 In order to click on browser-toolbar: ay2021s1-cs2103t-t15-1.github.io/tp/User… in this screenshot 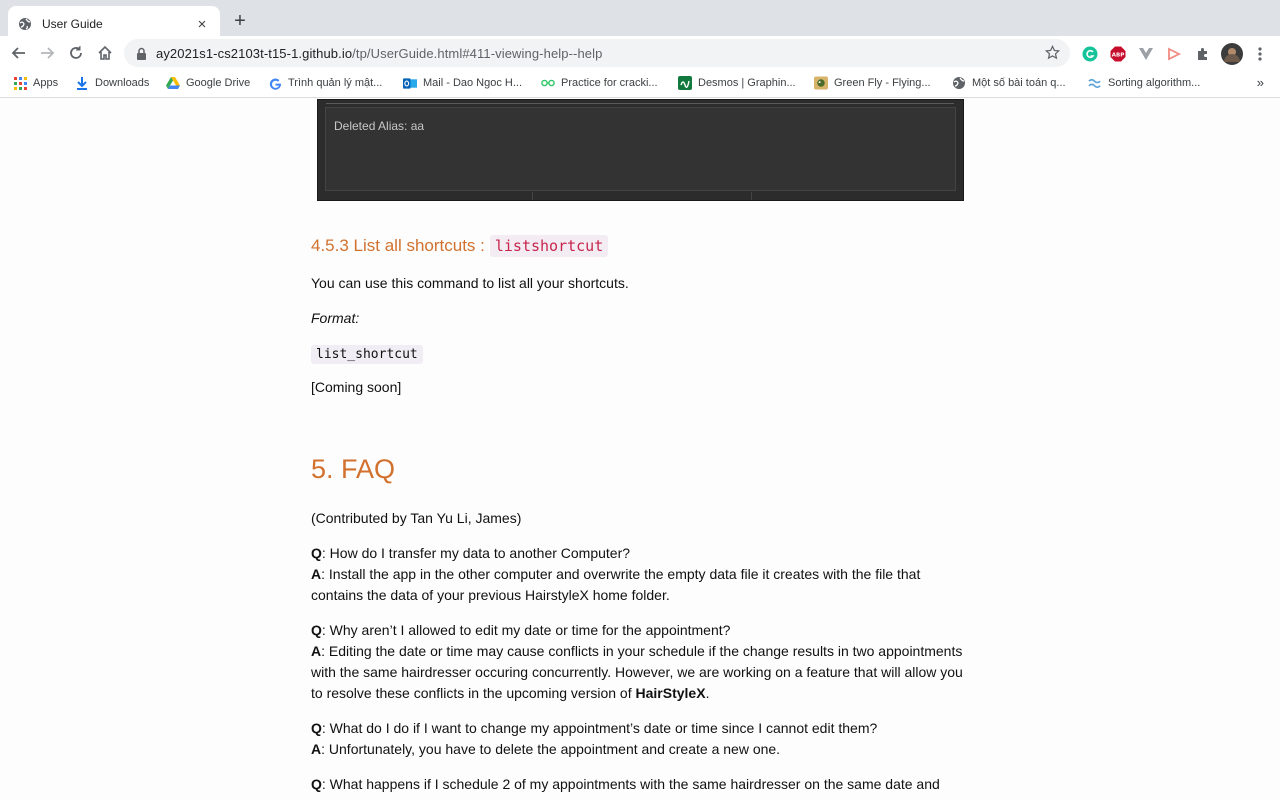, I will do `click(640, 53)`.